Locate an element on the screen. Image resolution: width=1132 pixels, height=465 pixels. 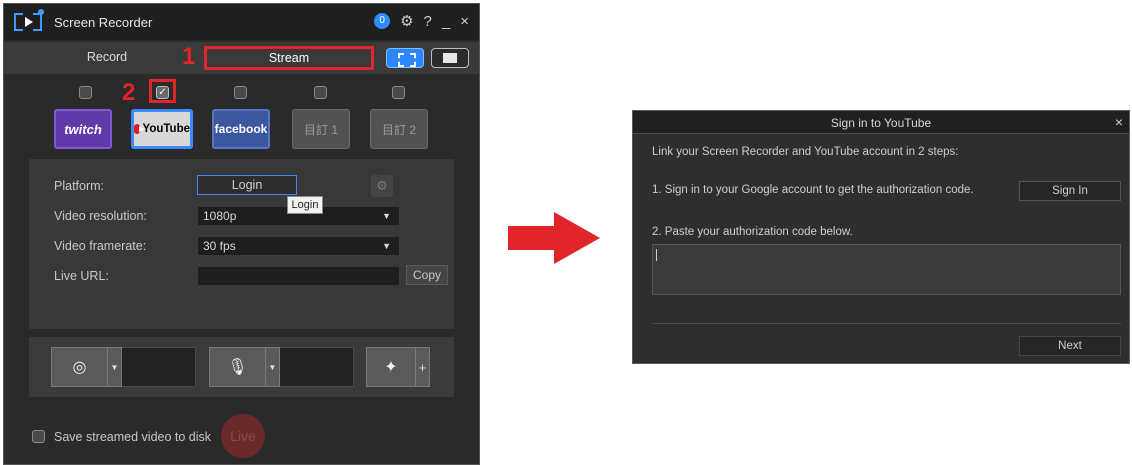
custom1-checkbox is located at coordinates (320, 92).